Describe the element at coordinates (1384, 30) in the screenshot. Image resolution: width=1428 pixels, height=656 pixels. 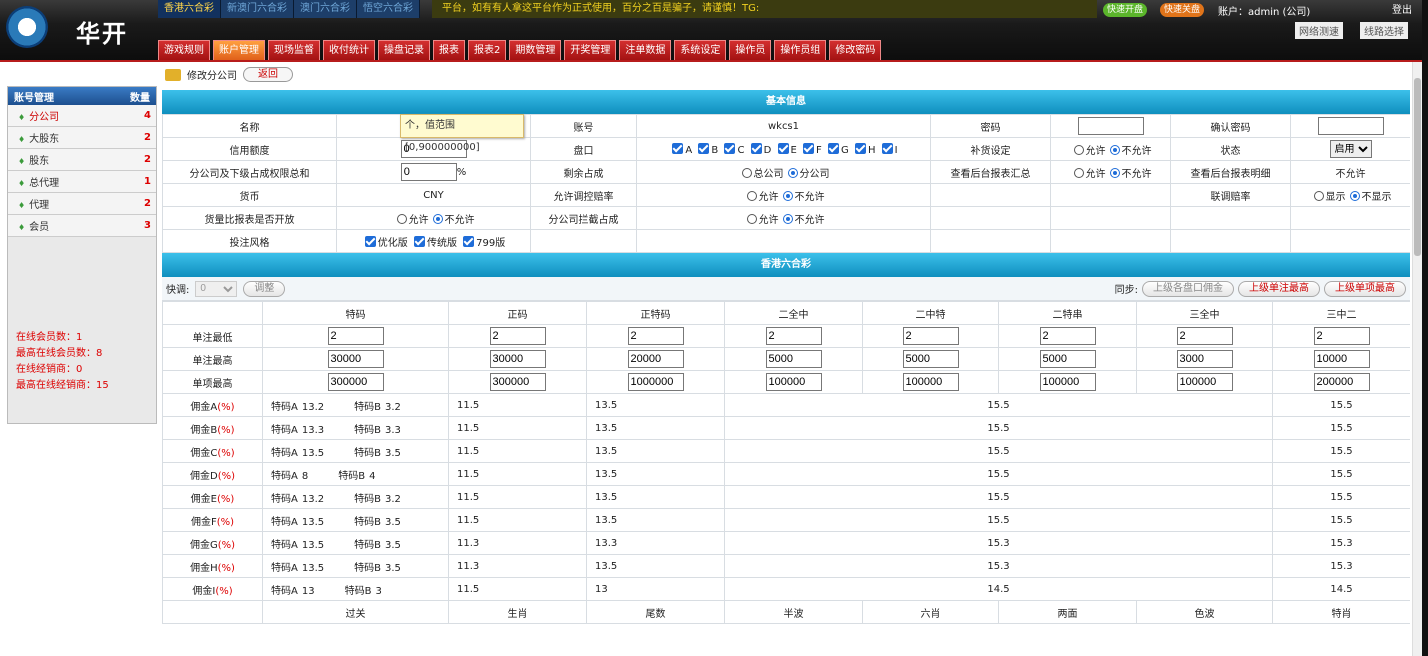
I see `line-select-button: 线路选择` at that location.